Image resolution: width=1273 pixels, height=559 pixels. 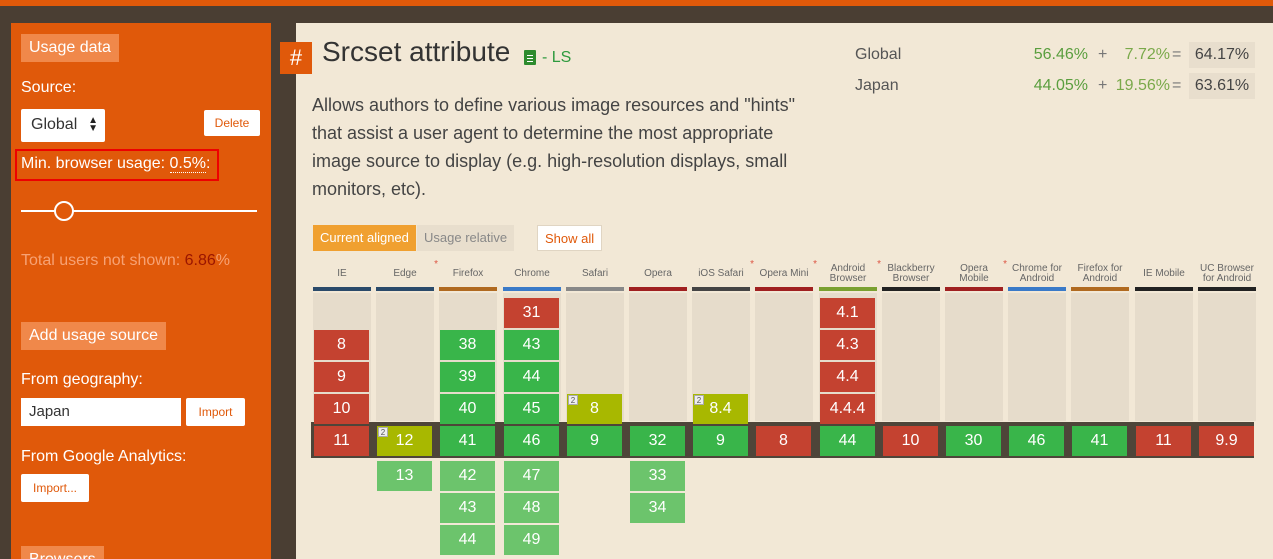 What do you see at coordinates (1226, 441) in the screenshot?
I see `version-cell: 9.9` at bounding box center [1226, 441].